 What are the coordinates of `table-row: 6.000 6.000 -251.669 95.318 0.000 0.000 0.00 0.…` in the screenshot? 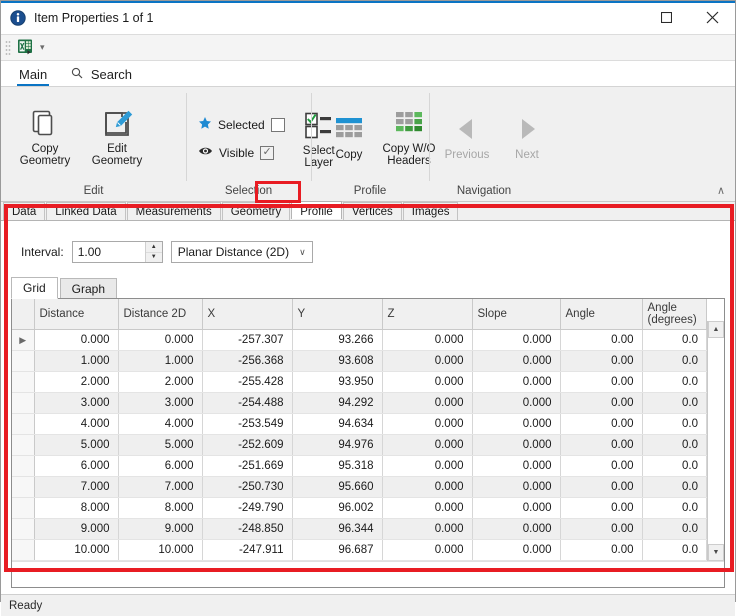 It's located at (359, 466).